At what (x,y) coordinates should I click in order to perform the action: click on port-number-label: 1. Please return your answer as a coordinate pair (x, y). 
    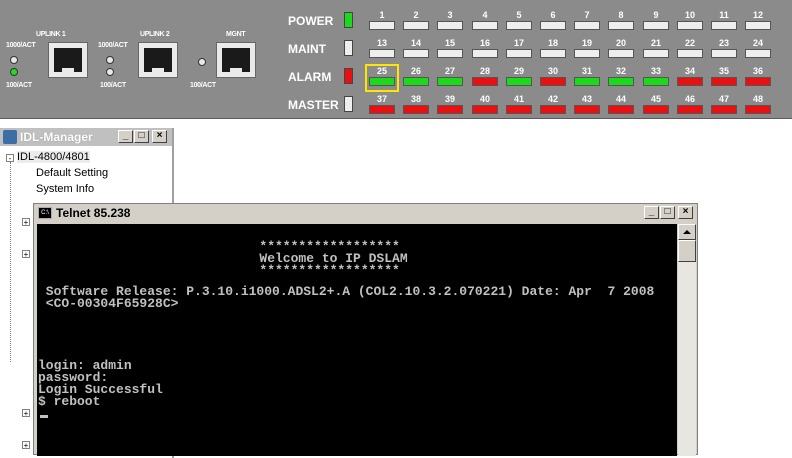
    Looking at the image, I should click on (382, 15).